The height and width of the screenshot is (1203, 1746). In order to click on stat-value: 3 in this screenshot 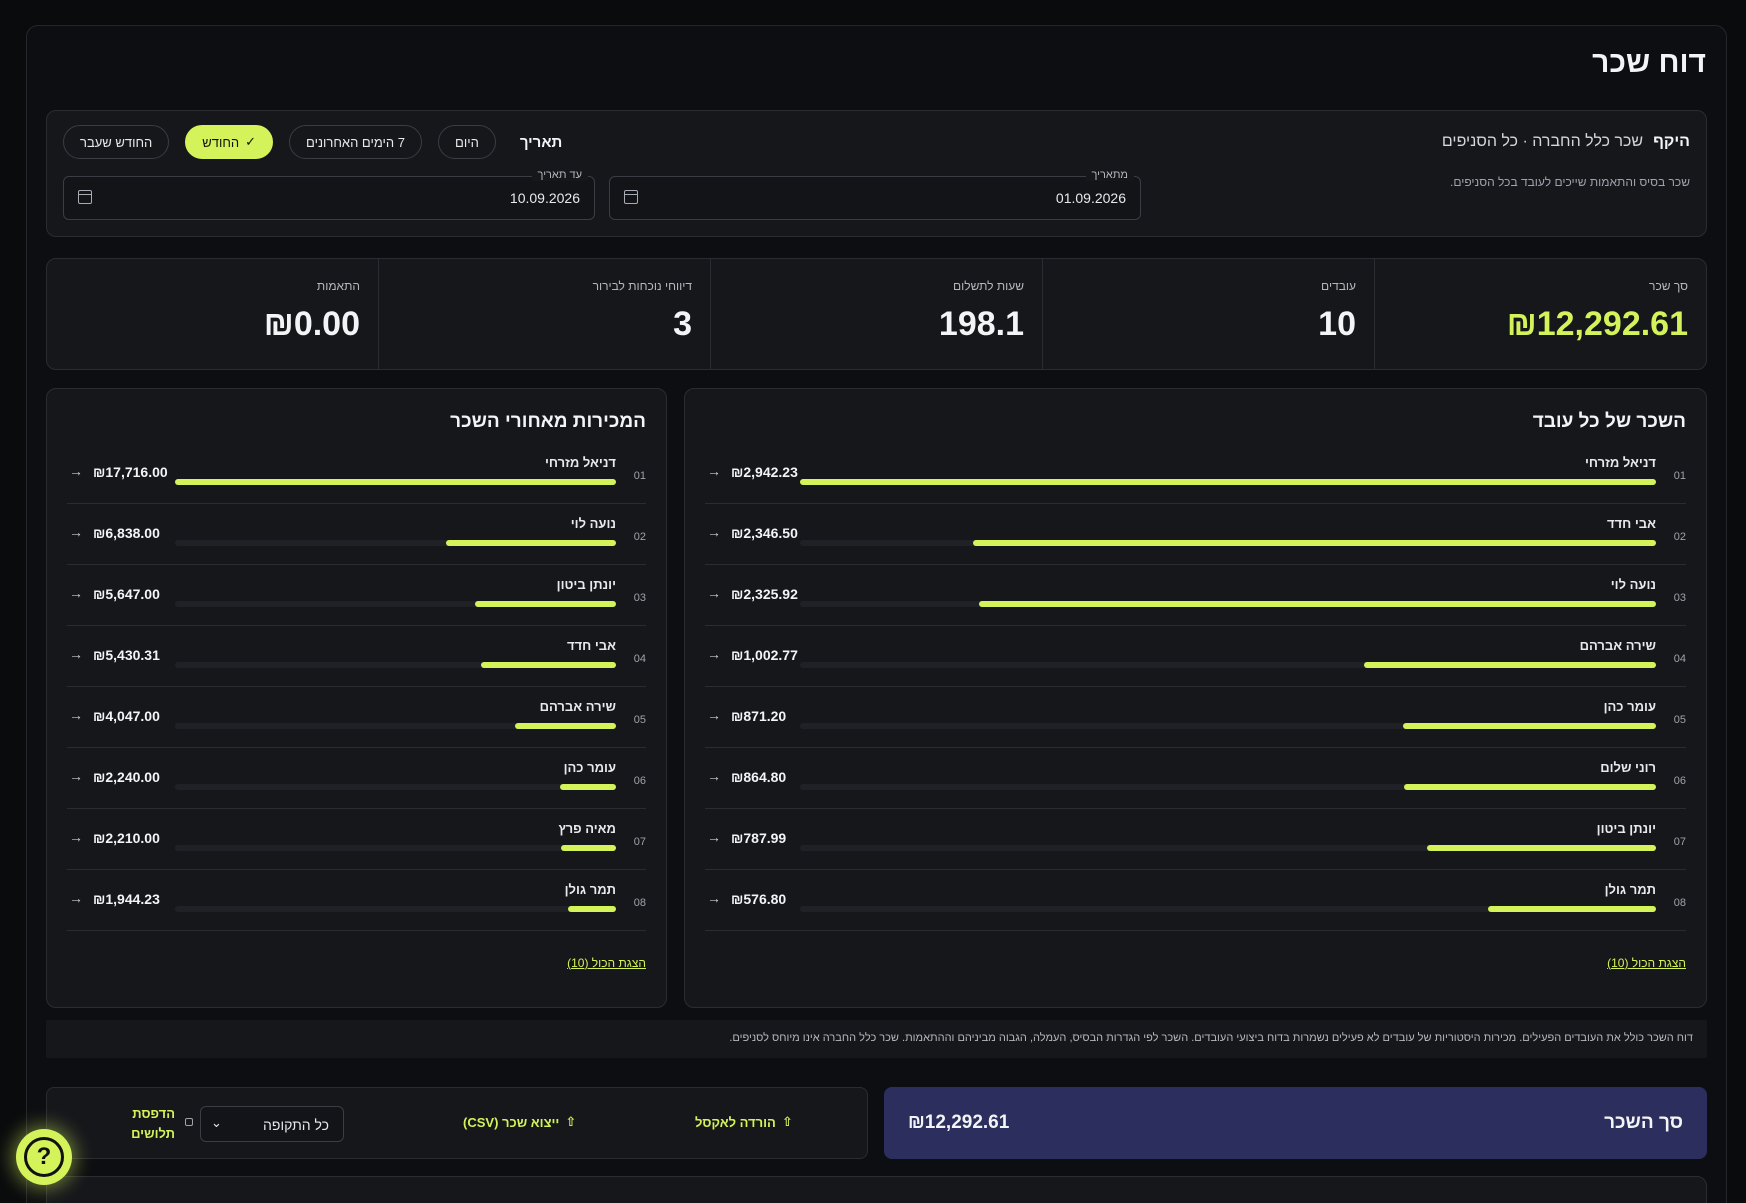, I will do `click(682, 324)`.